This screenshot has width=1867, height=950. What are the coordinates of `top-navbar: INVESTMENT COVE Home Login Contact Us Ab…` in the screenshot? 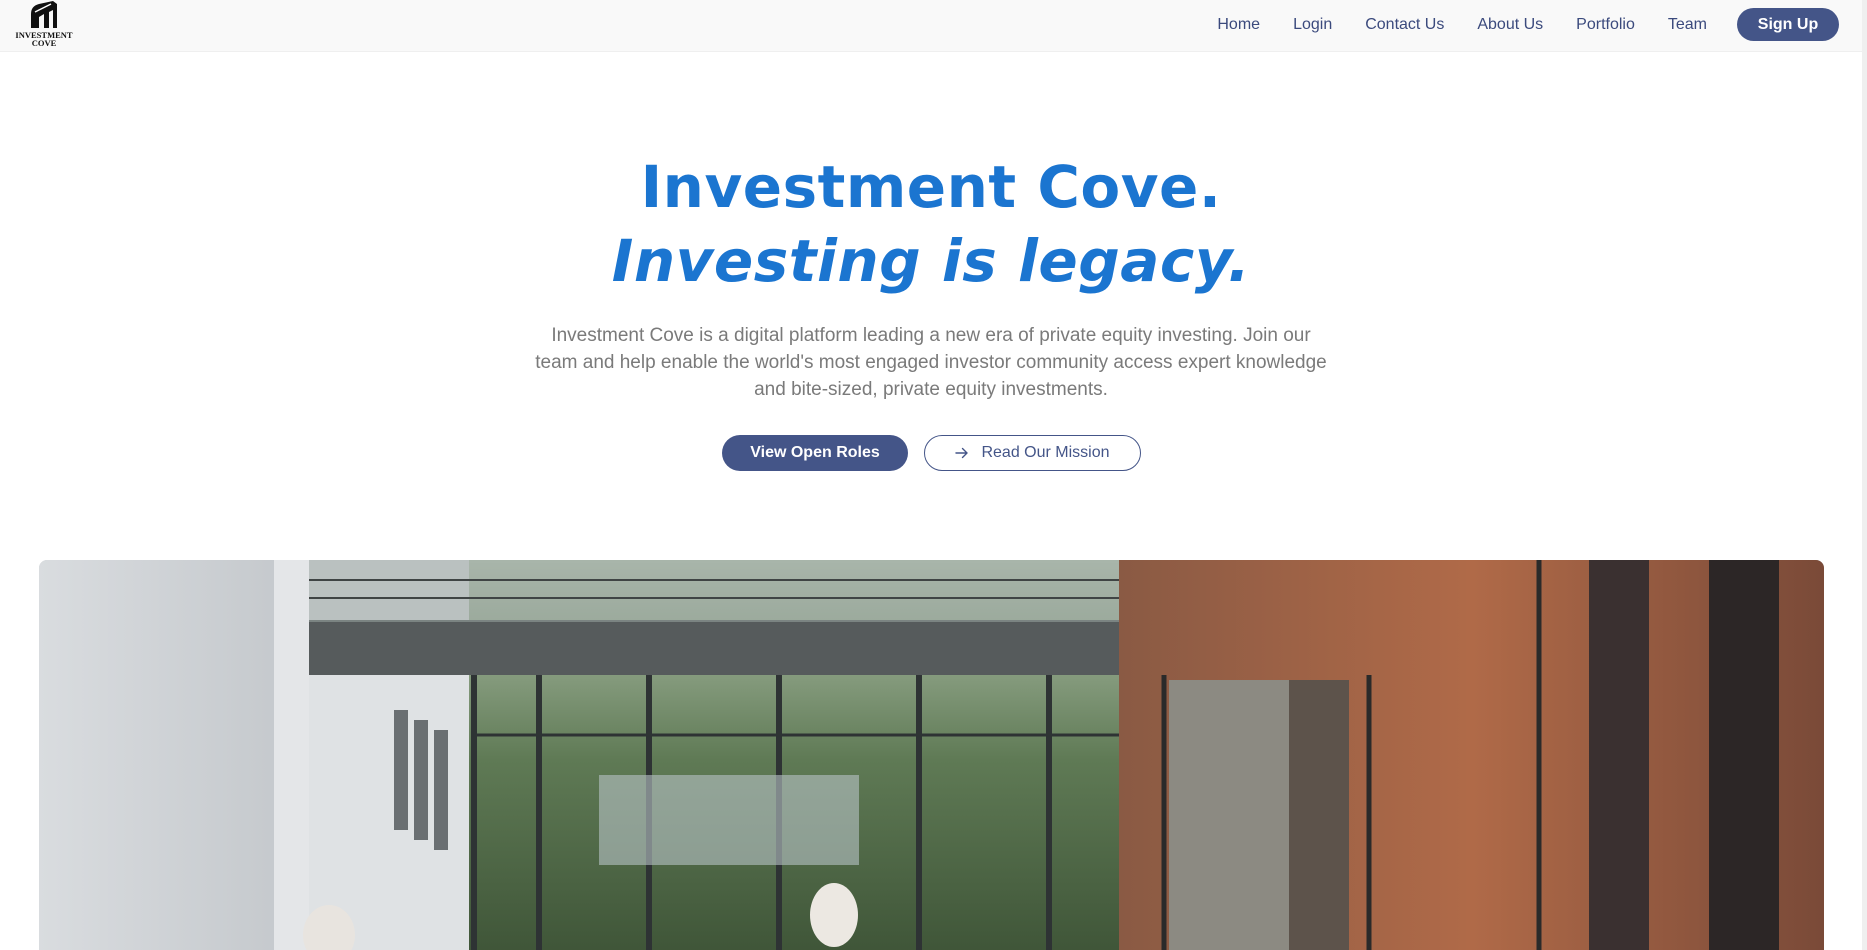 It's located at (931, 26).